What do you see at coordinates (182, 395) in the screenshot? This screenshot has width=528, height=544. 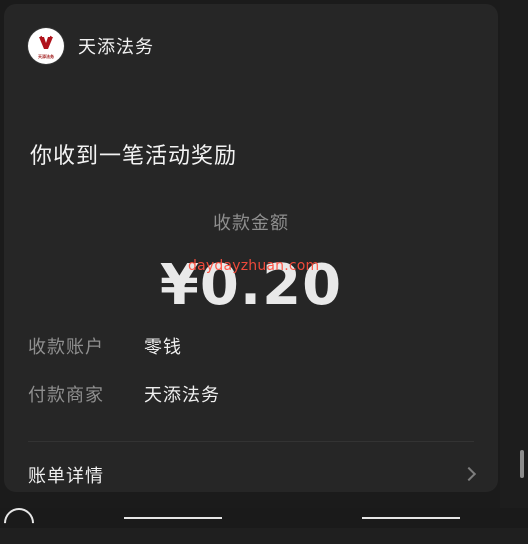 I see `payer-merchant-value: 天添法务` at bounding box center [182, 395].